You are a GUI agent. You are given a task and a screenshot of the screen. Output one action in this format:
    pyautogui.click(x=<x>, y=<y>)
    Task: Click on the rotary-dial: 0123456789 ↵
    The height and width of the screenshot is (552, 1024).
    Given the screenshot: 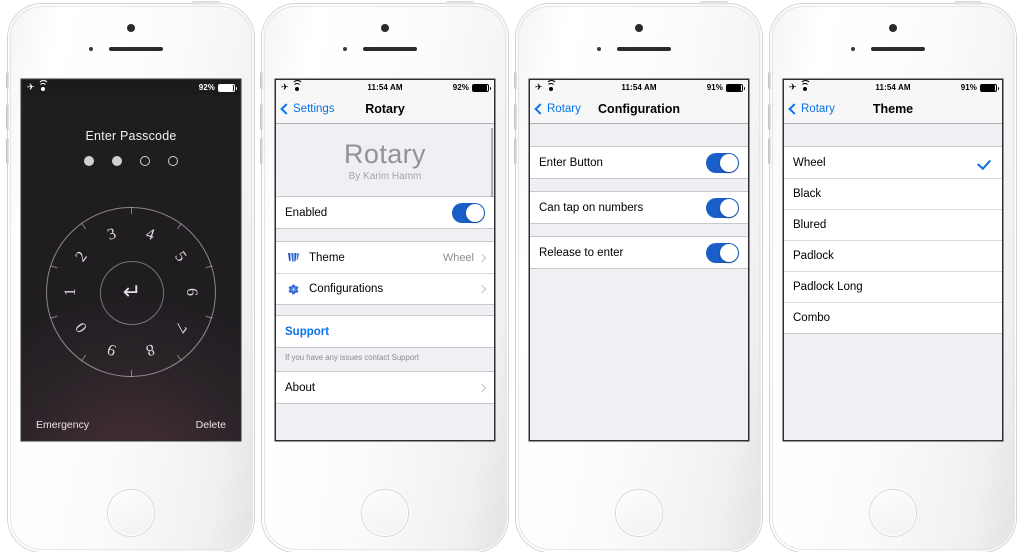 What is the action you would take?
    pyautogui.click(x=131, y=292)
    